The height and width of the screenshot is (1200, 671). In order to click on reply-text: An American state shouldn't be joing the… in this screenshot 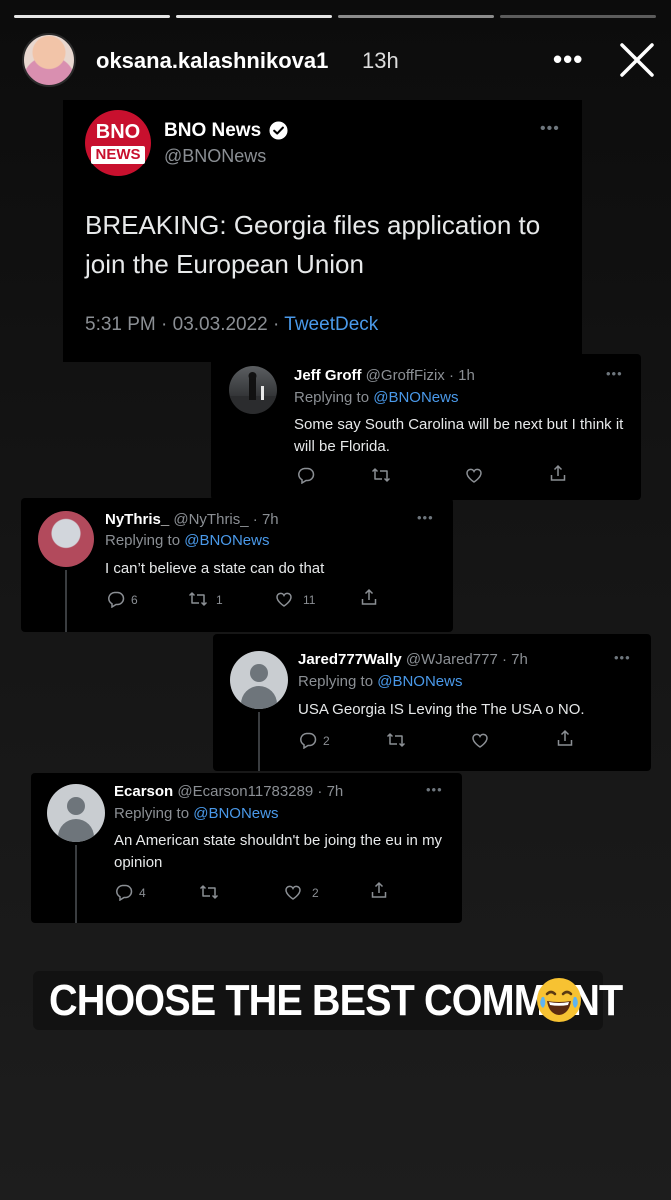, I will do `click(278, 851)`.